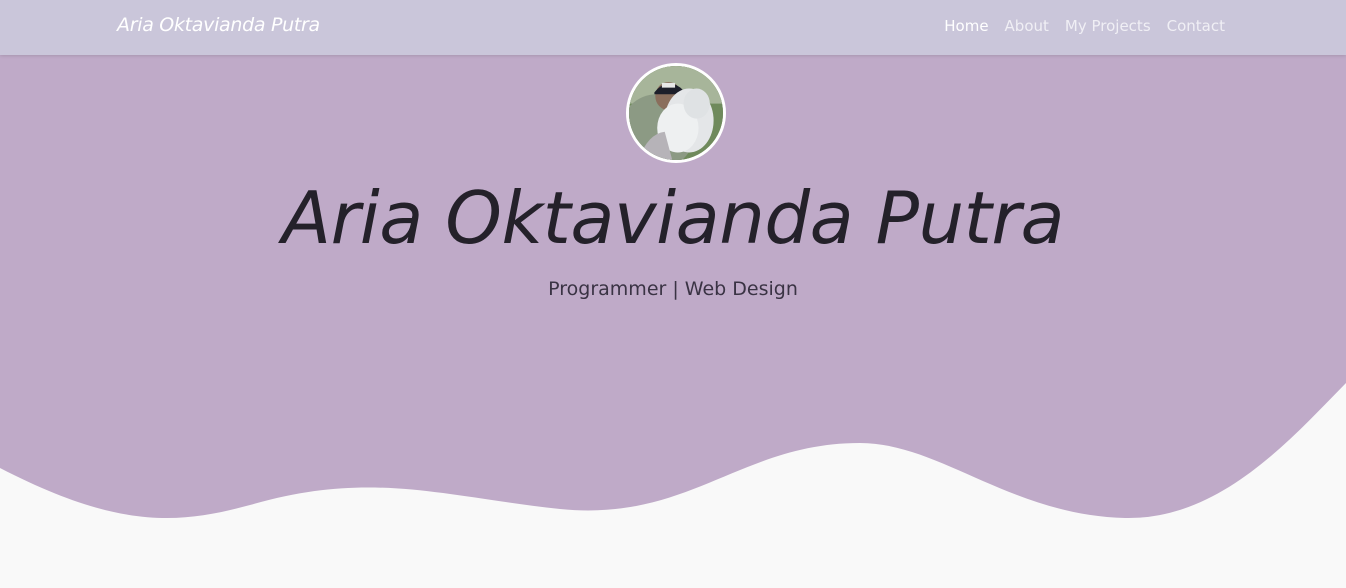 The image size is (1346, 588). What do you see at coordinates (673, 218) in the screenshot?
I see `hero-name-heading: Aria Oktavianda Putra` at bounding box center [673, 218].